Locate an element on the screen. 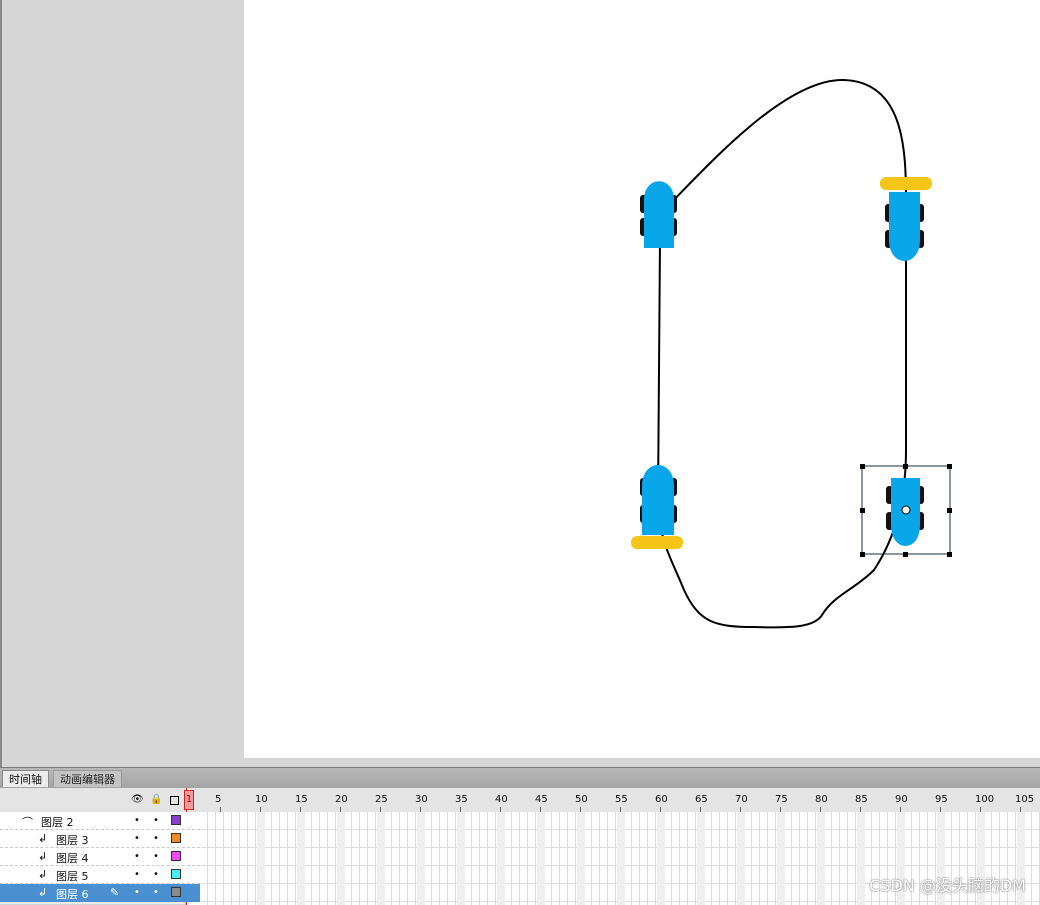 The height and width of the screenshot is (905, 1040). pencil-icon: ✎ is located at coordinates (115, 892).